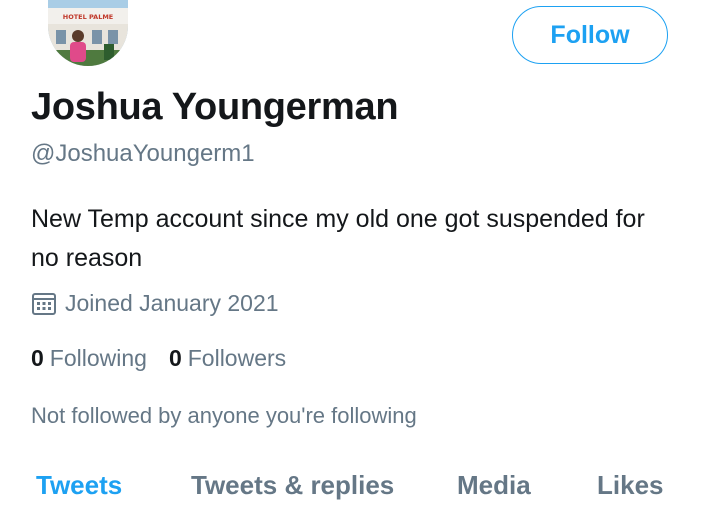 Image resolution: width=702 pixels, height=519 pixels. I want to click on joined-date: Joined January 2021, so click(155, 303).